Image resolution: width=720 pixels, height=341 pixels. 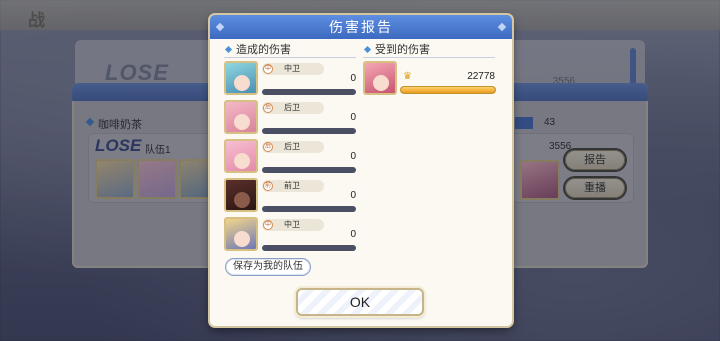 I want to click on dealt-damage-header: 造成的伤害, so click(x=258, y=50).